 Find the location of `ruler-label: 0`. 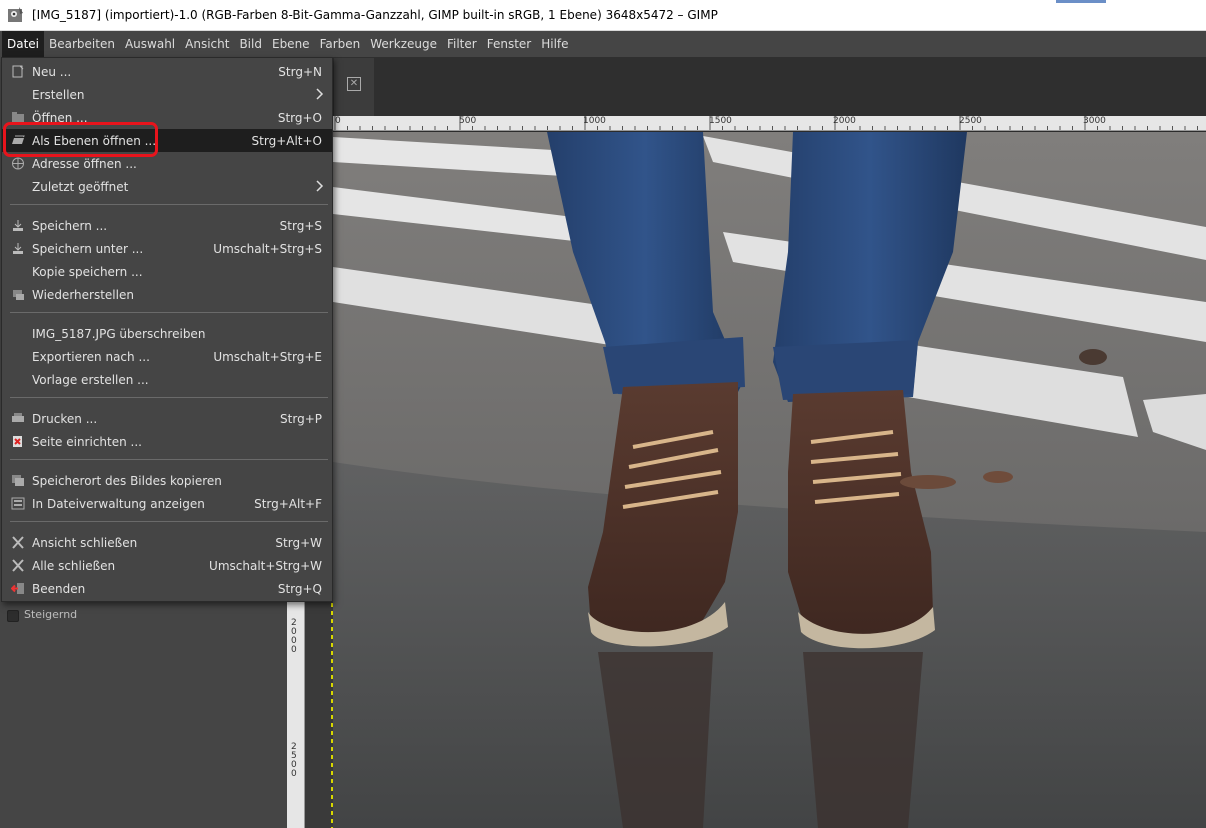

ruler-label: 0 is located at coordinates (338, 121).